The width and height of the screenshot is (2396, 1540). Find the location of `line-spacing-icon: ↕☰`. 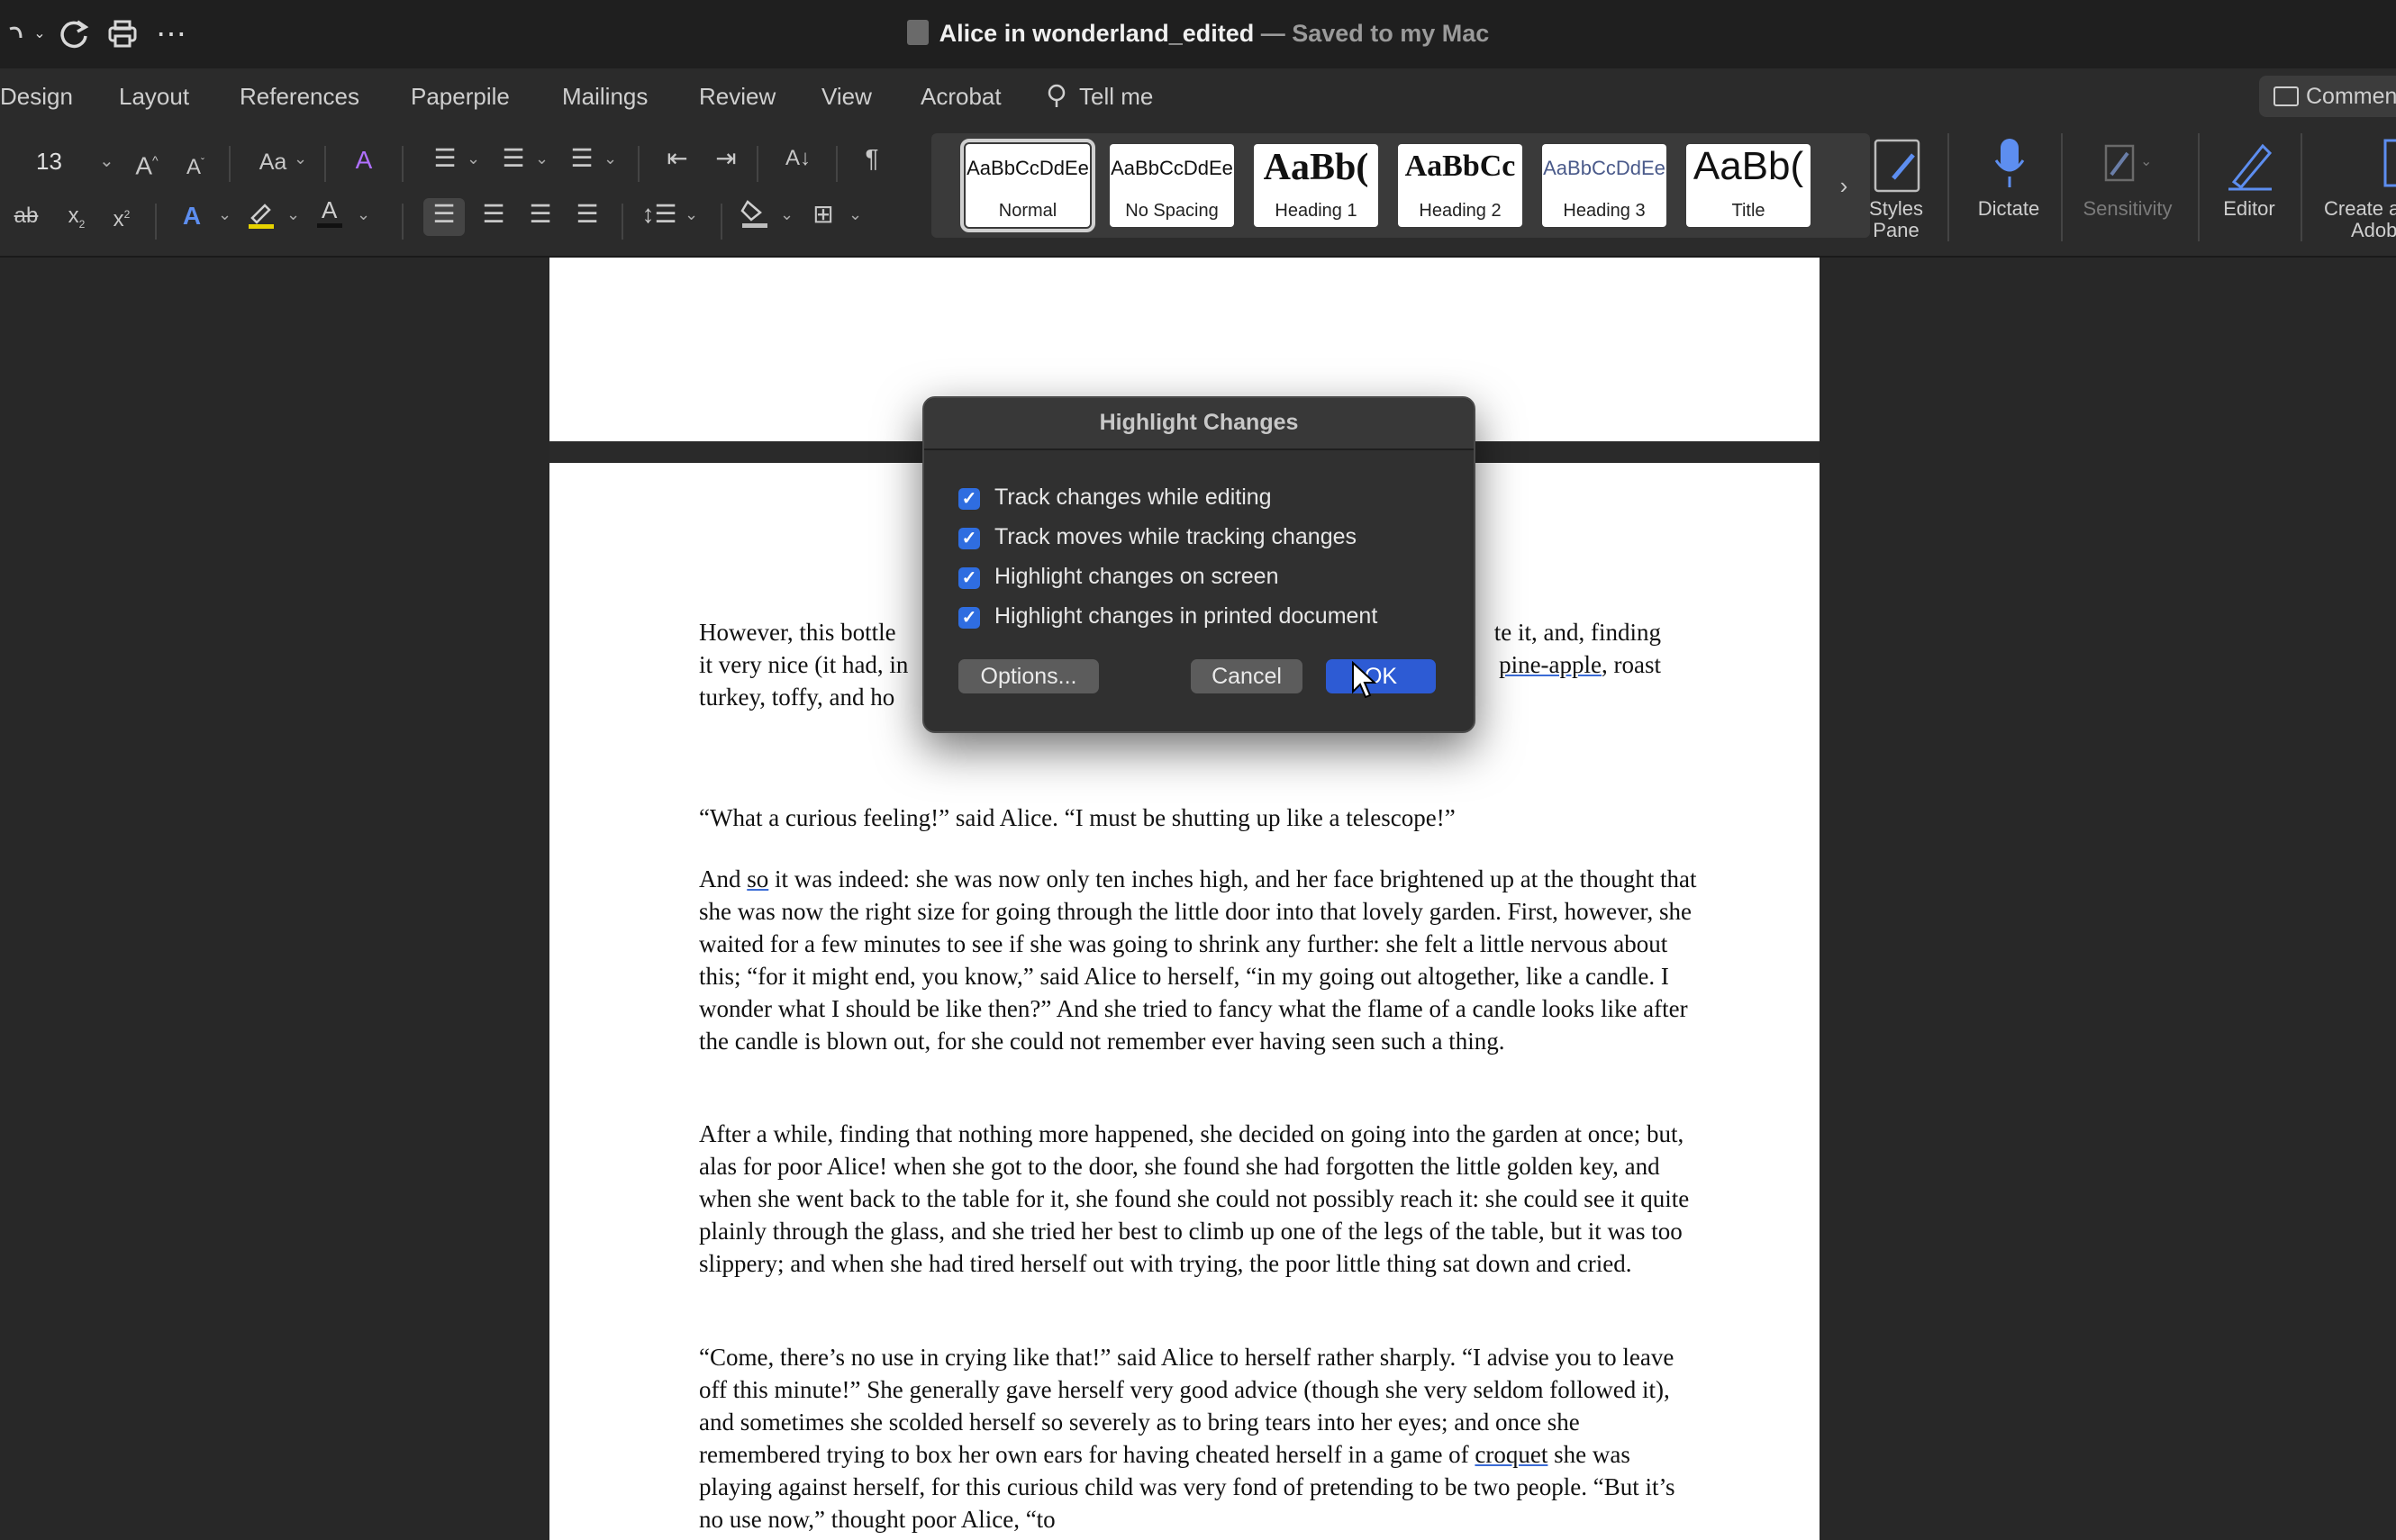

line-spacing-icon: ↕☰ is located at coordinates (659, 214).